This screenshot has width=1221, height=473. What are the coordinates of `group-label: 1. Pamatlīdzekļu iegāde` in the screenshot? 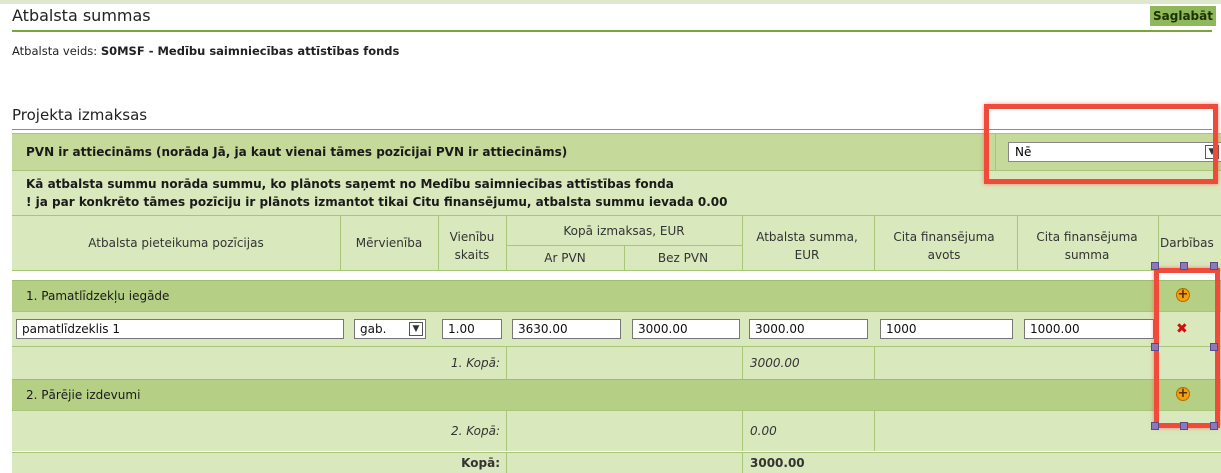 It's located at (98, 296).